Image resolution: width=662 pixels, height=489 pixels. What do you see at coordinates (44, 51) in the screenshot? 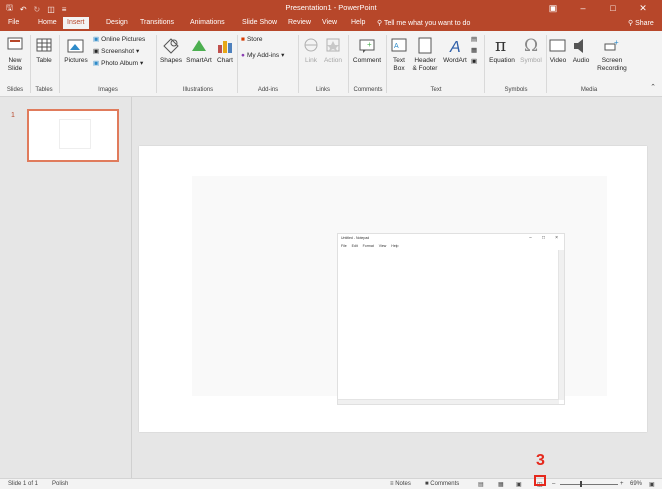
I see `table-button: Table` at bounding box center [44, 51].